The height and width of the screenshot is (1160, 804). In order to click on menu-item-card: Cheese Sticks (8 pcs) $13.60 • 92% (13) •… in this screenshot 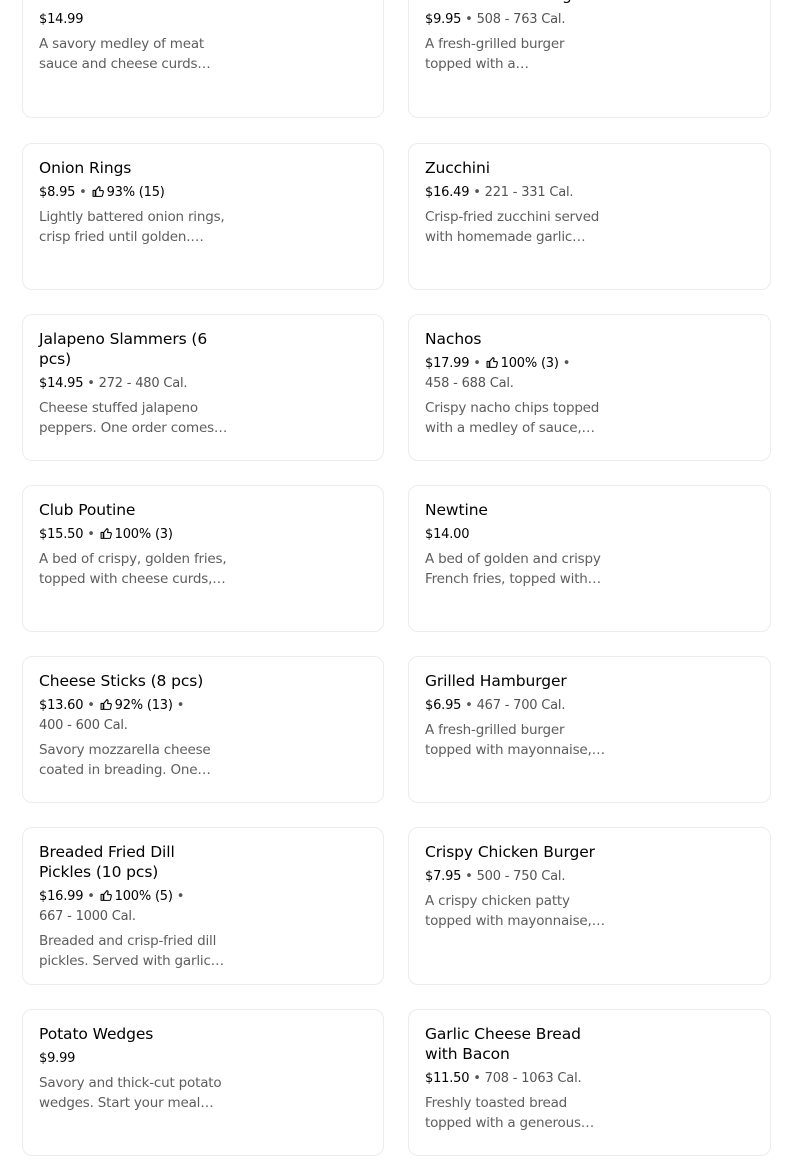, I will do `click(203, 729)`.